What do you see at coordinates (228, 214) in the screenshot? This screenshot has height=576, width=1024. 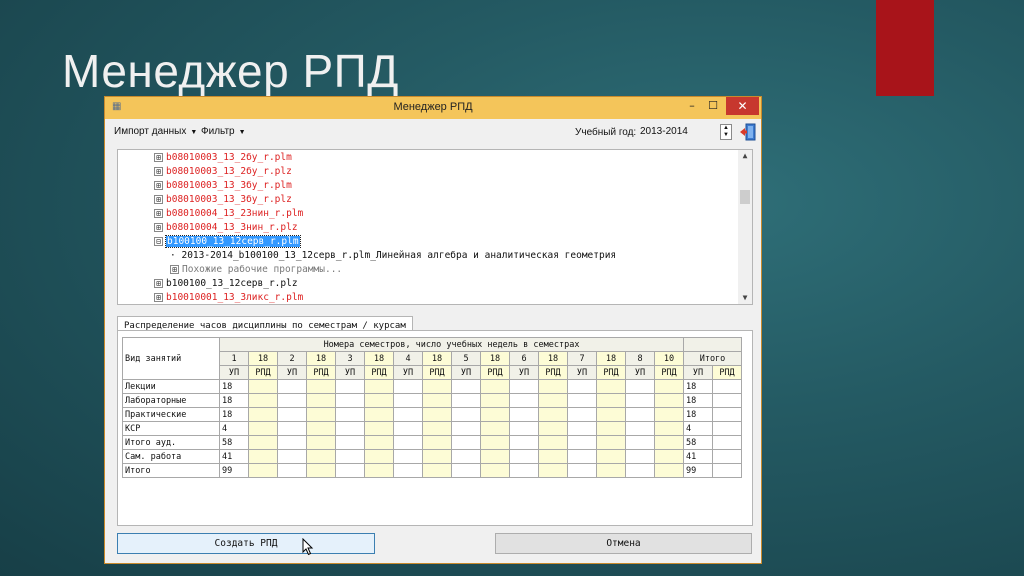 I see `tree-item: ⊞ b08010004_13_23нин_r.plm` at bounding box center [228, 214].